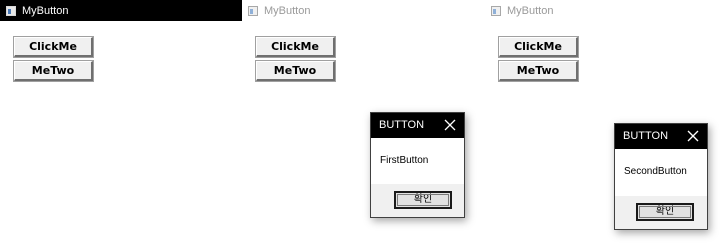  What do you see at coordinates (121, 10) in the screenshot?
I see `window-1-titlebar: MyButton` at bounding box center [121, 10].